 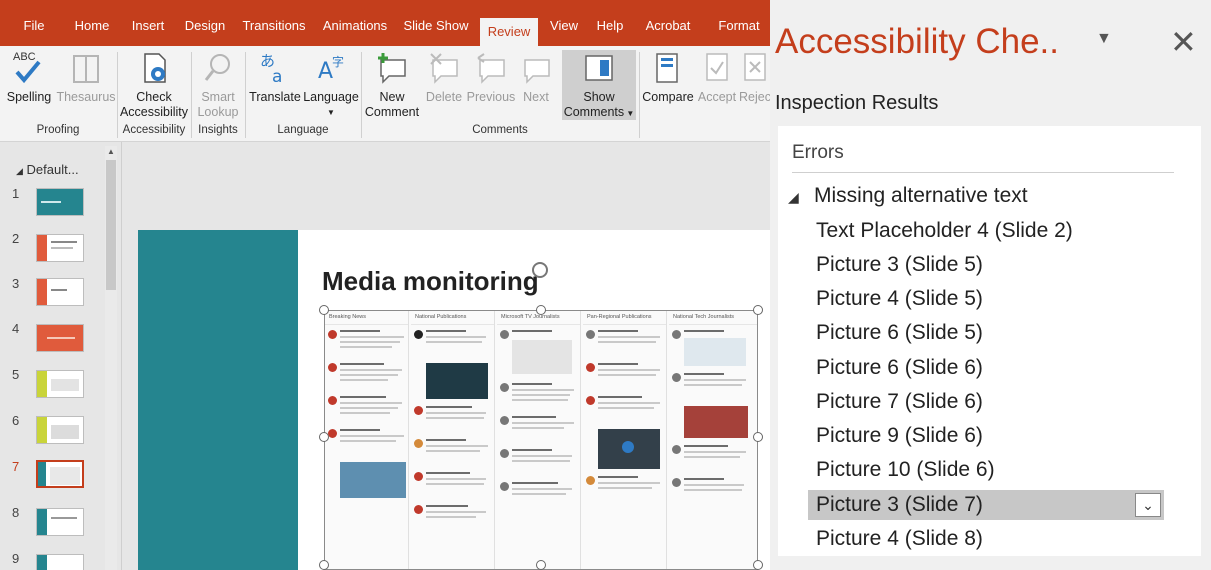 I want to click on accessibility-check-icon, so click(x=155, y=68).